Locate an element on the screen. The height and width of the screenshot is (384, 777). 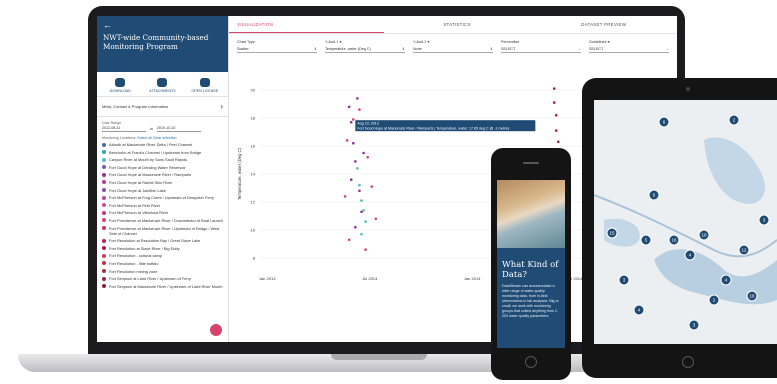
map-fab-button is located at coordinates (216, 330).